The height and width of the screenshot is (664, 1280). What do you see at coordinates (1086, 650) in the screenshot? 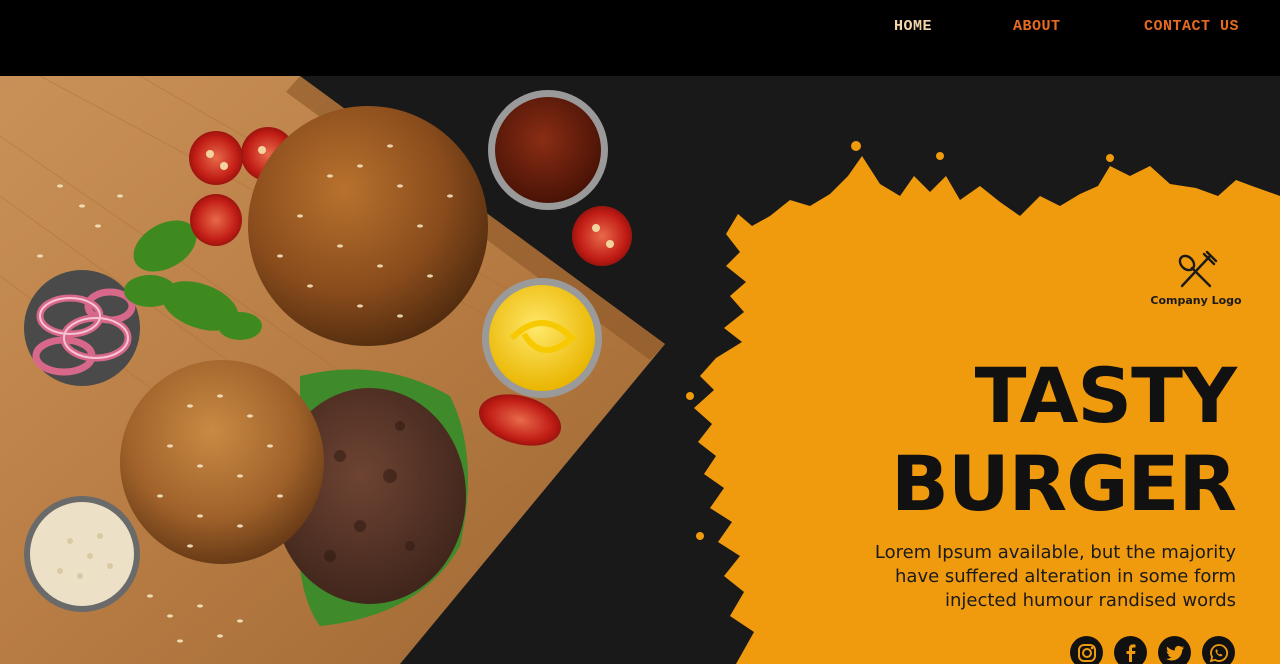
I see `instagram-icon` at bounding box center [1086, 650].